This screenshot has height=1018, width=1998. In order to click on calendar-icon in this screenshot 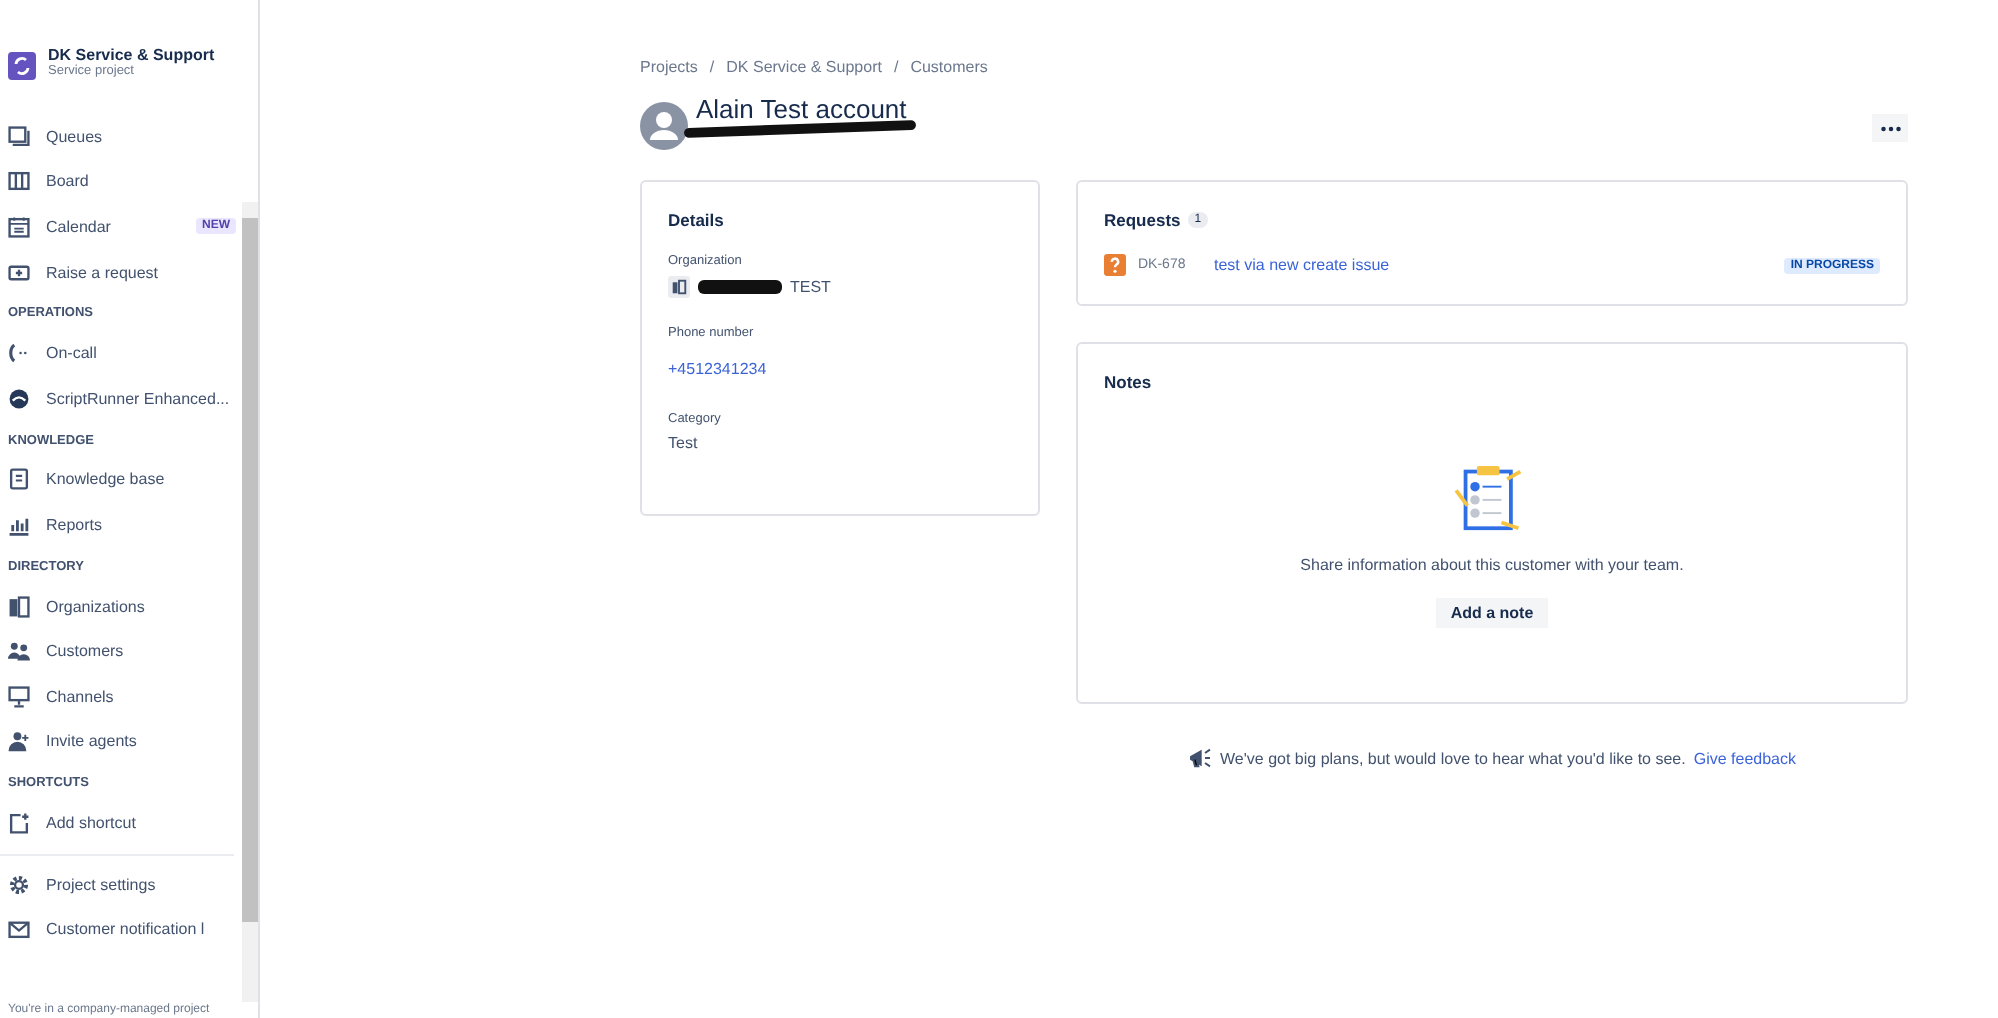, I will do `click(19, 226)`.